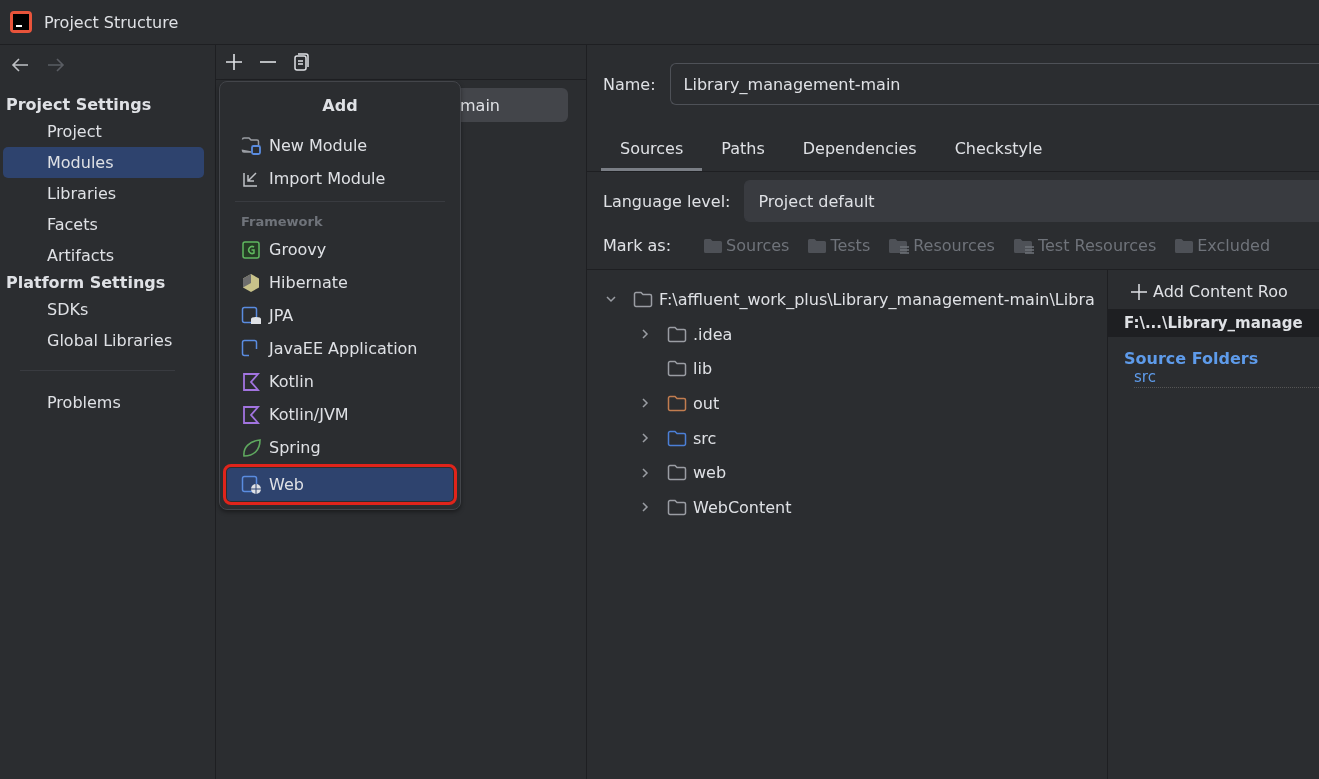 This screenshot has height=779, width=1319. Describe the element at coordinates (252, 249) in the screenshot. I see `groovy-icon` at that location.